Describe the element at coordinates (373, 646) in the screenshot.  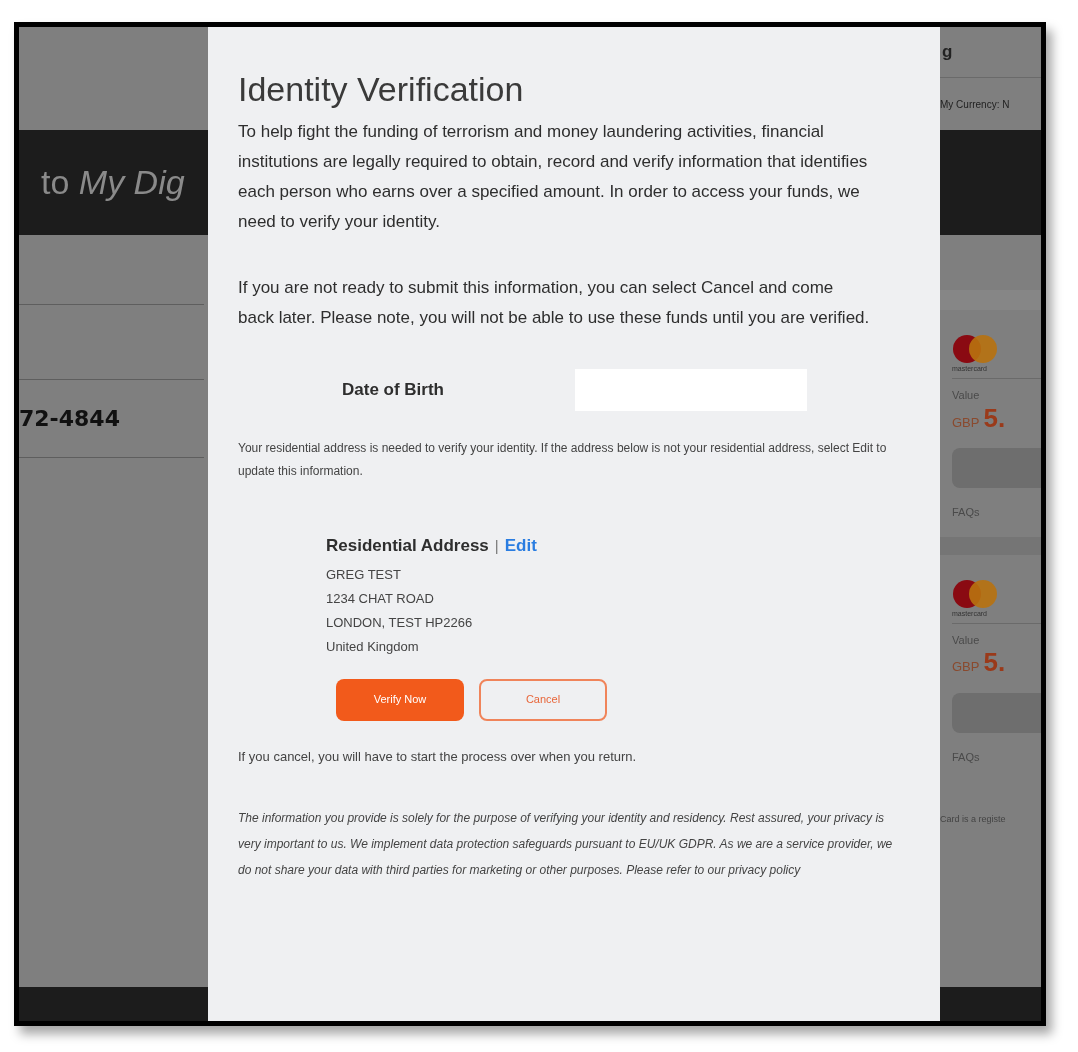
I see `address-line: United Kingdom` at that location.